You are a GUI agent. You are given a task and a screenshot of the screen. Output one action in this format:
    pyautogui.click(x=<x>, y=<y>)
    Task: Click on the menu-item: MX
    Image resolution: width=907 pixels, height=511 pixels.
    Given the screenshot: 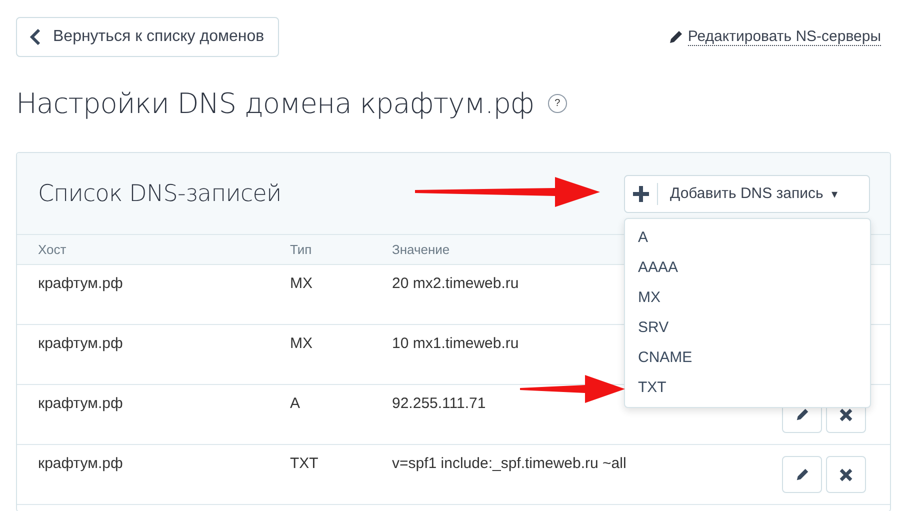 What is the action you would take?
    pyautogui.click(x=747, y=298)
    